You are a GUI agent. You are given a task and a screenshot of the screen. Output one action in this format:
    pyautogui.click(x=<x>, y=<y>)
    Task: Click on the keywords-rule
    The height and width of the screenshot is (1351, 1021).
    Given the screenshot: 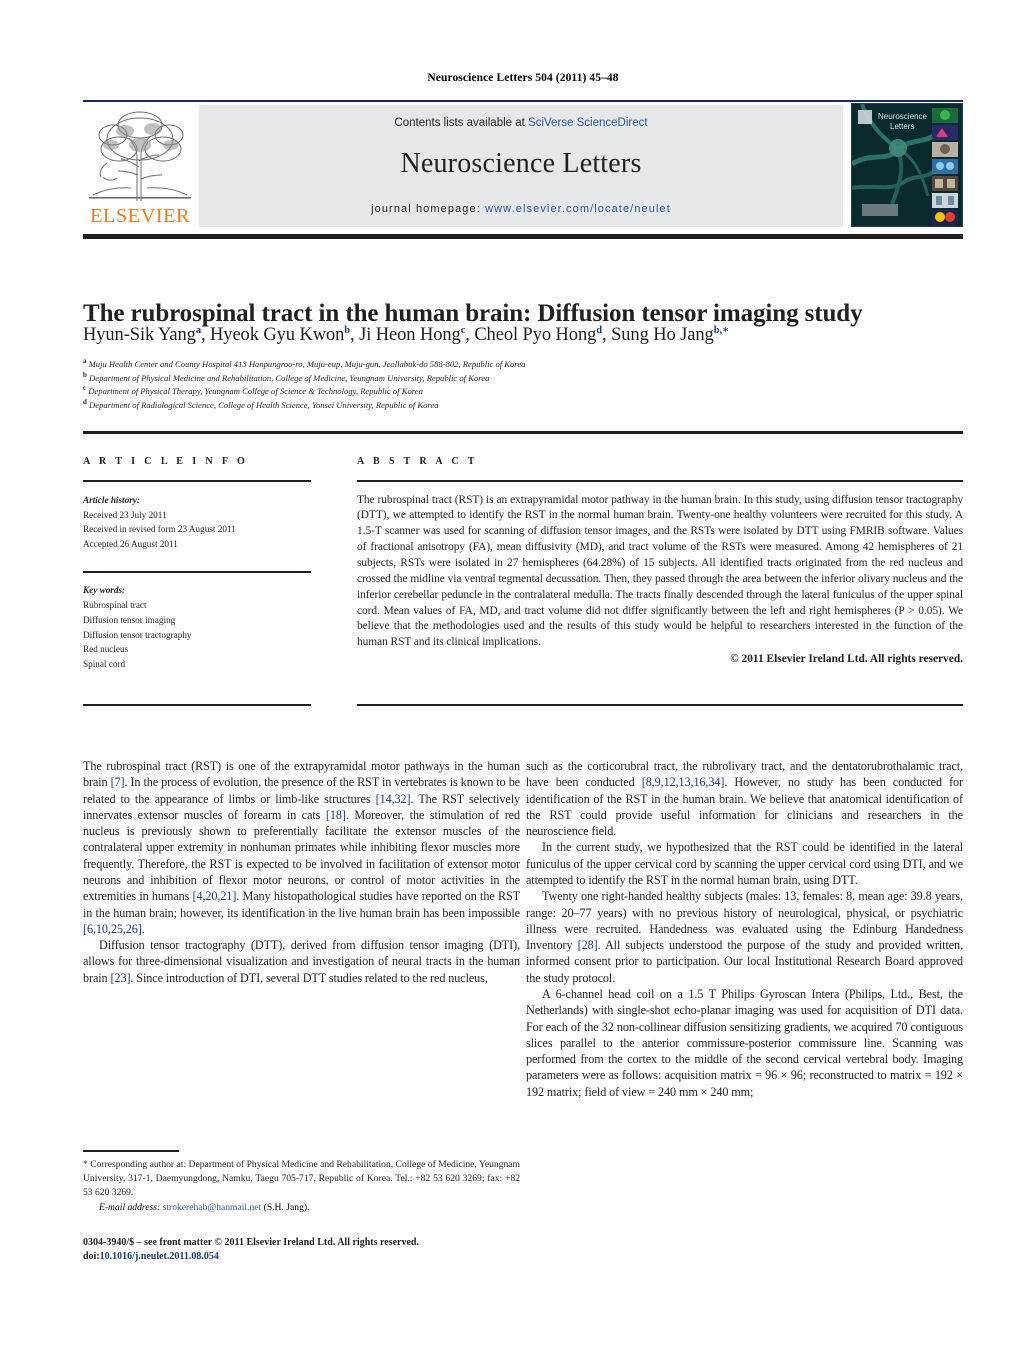 What is the action you would take?
    pyautogui.click(x=197, y=572)
    